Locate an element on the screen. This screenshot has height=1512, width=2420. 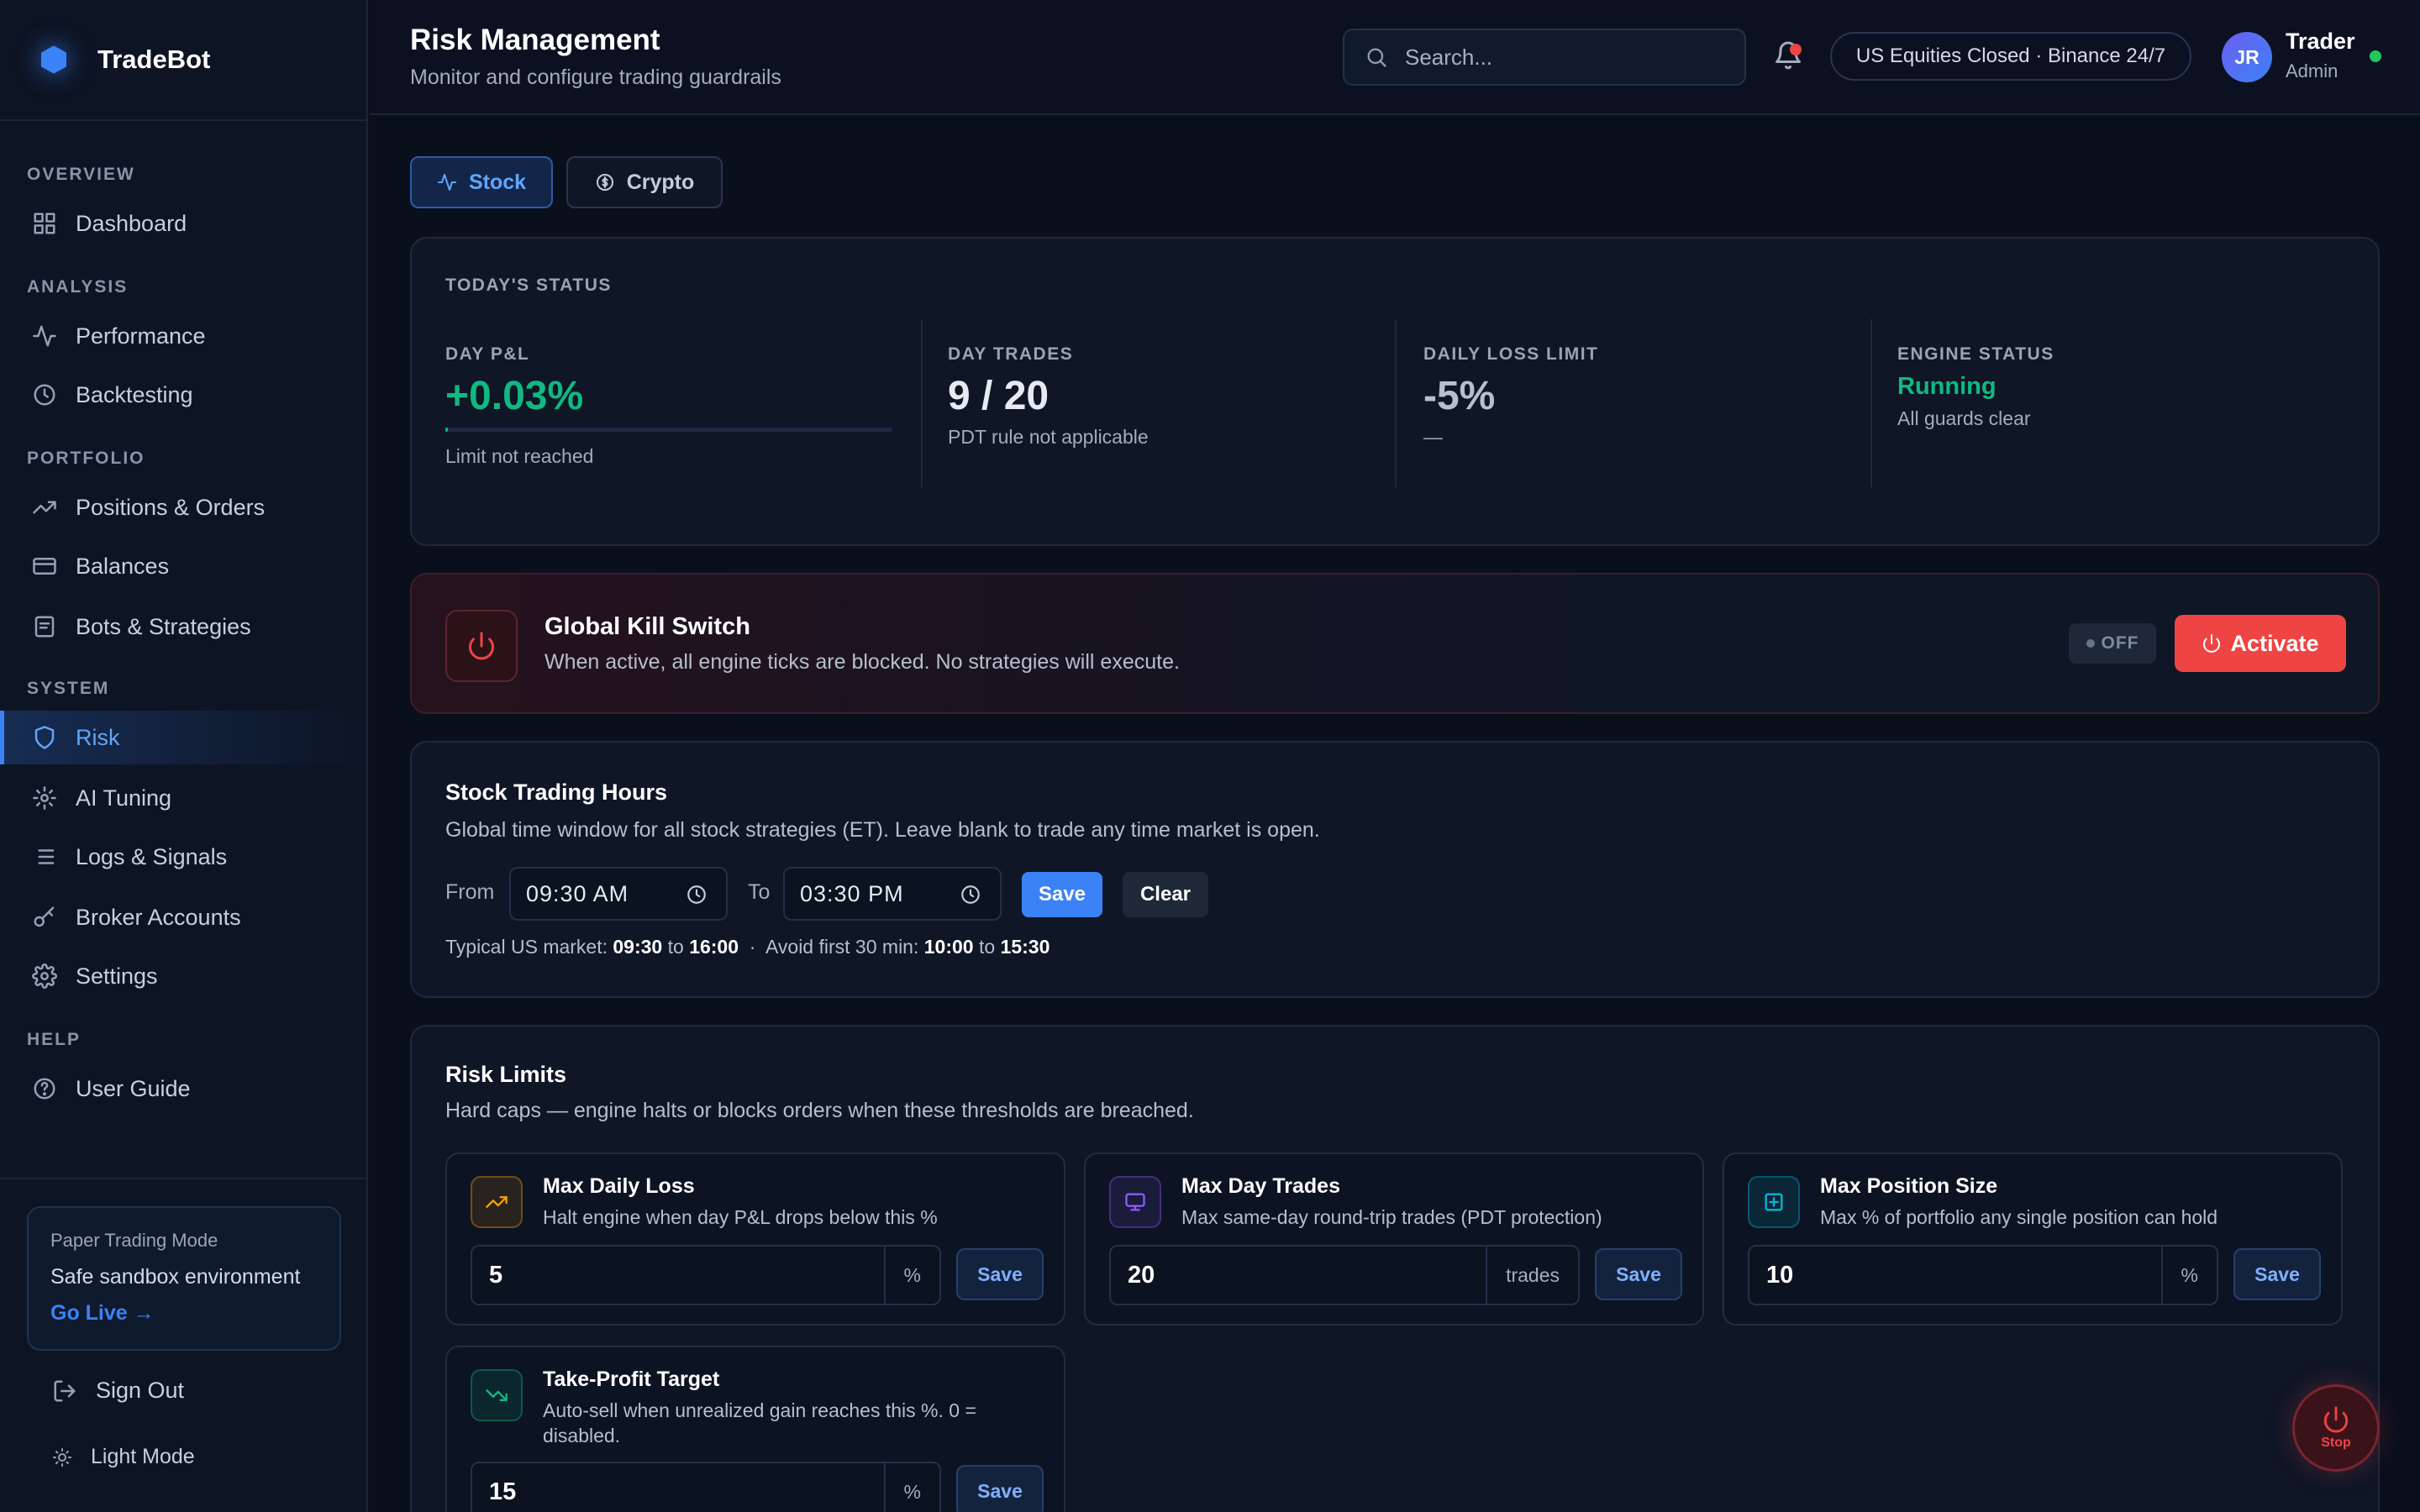
sidebar-item-label: Balances is located at coordinates (123, 566).